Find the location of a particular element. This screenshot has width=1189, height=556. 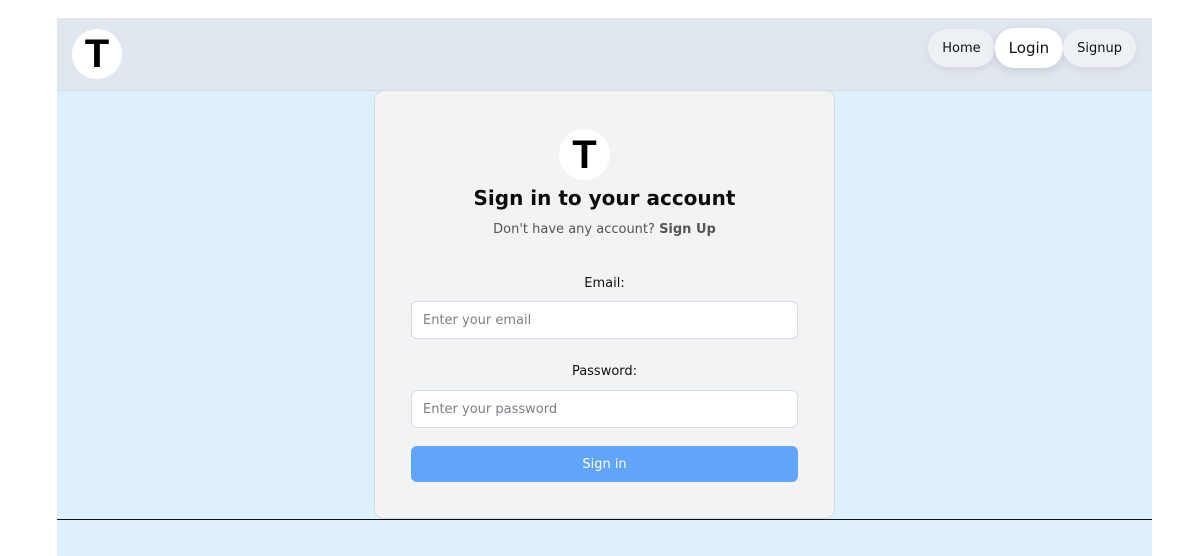

nav-links: Home Login Signup is located at coordinates (1032, 48).